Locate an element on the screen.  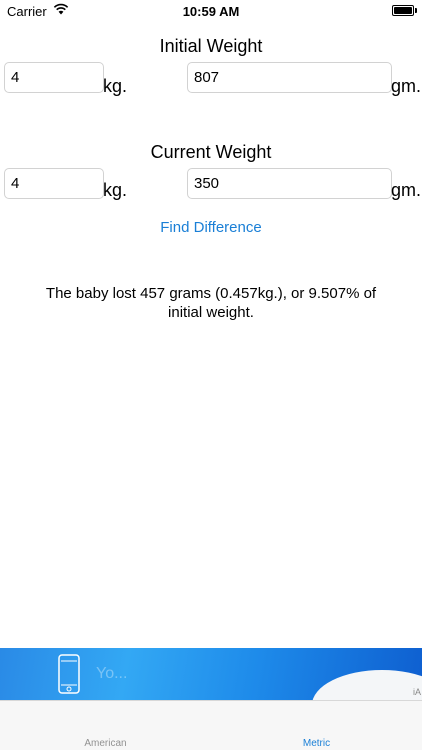
status-bar: Carrier 10:59 AM is located at coordinates (211, 12).